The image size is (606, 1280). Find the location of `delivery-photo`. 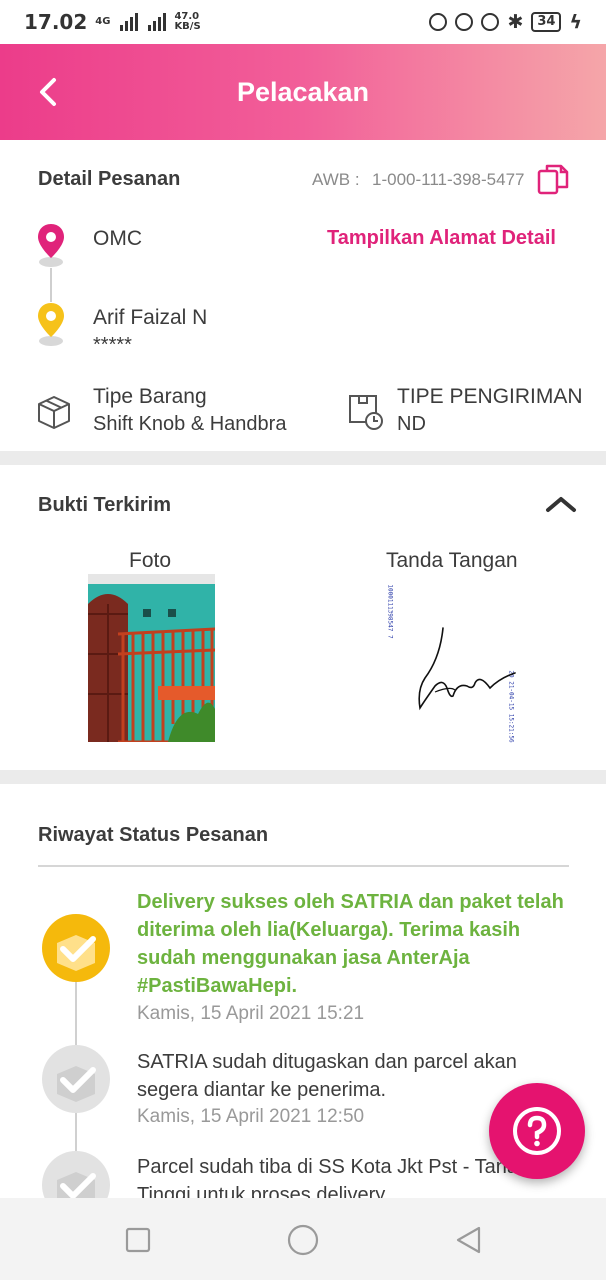

delivery-photo is located at coordinates (151, 658).